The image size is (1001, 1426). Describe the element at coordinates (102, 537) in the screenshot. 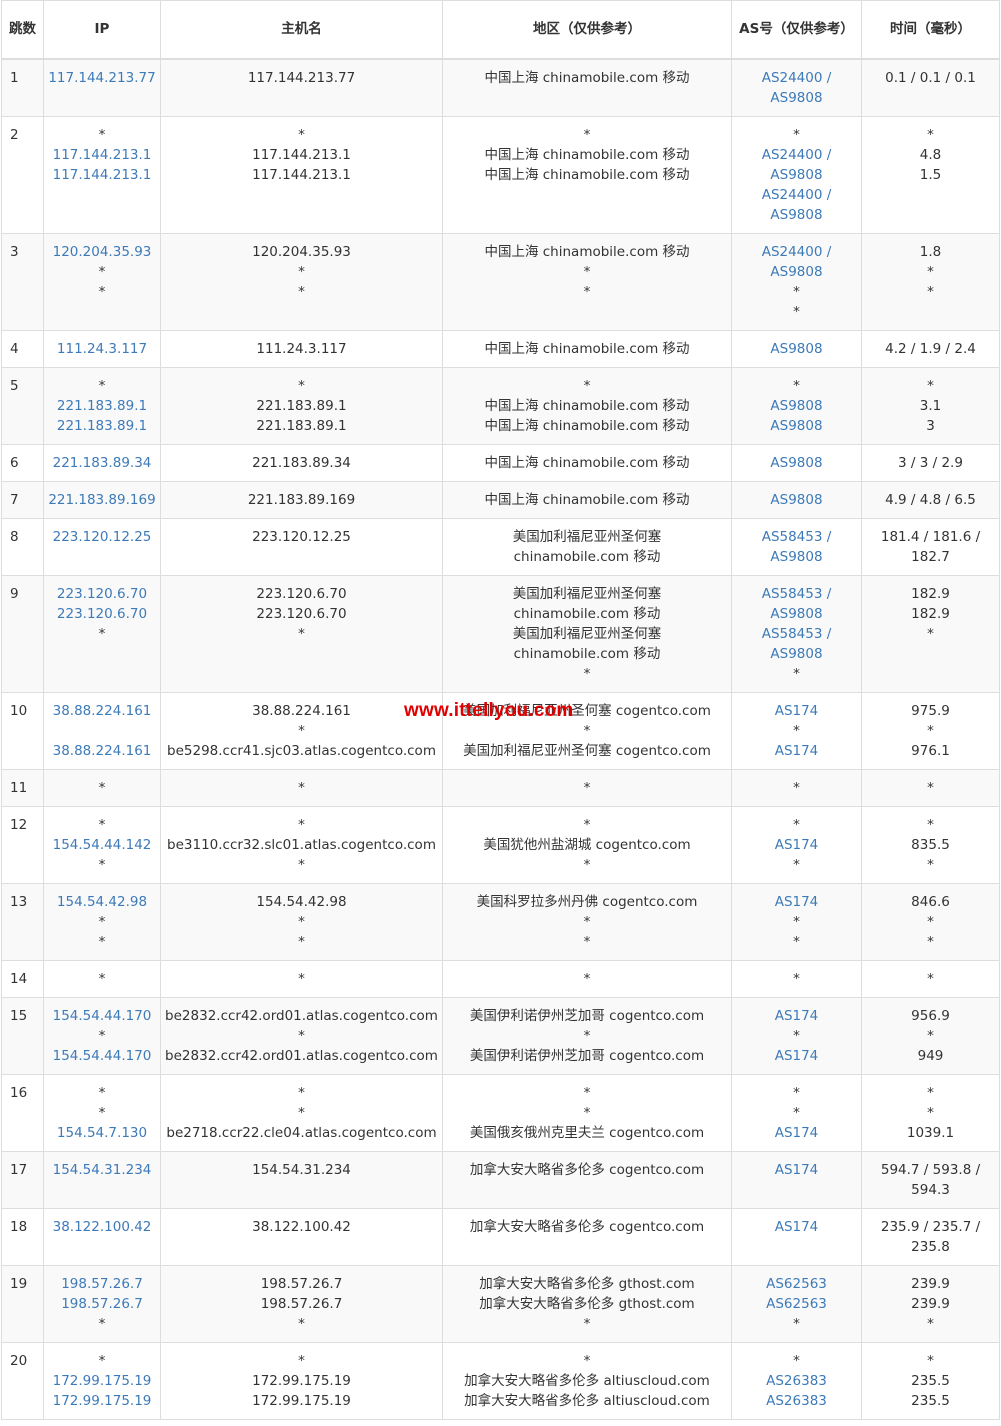

I see `ip-link: 223.120.12.25` at that location.